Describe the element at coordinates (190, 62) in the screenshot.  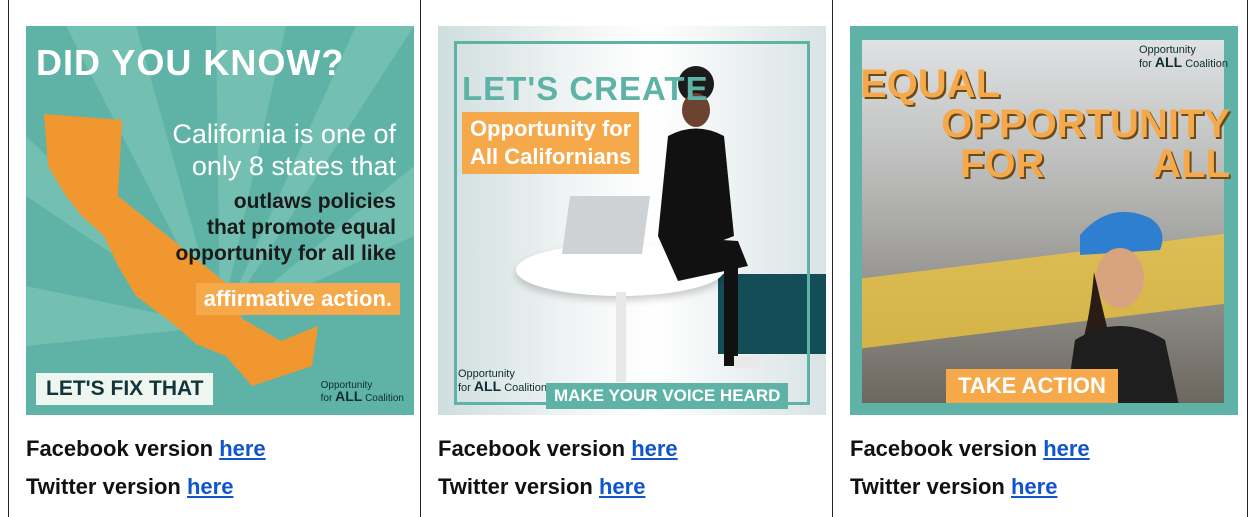
I see `banner-title: DID YOU KNOW?` at that location.